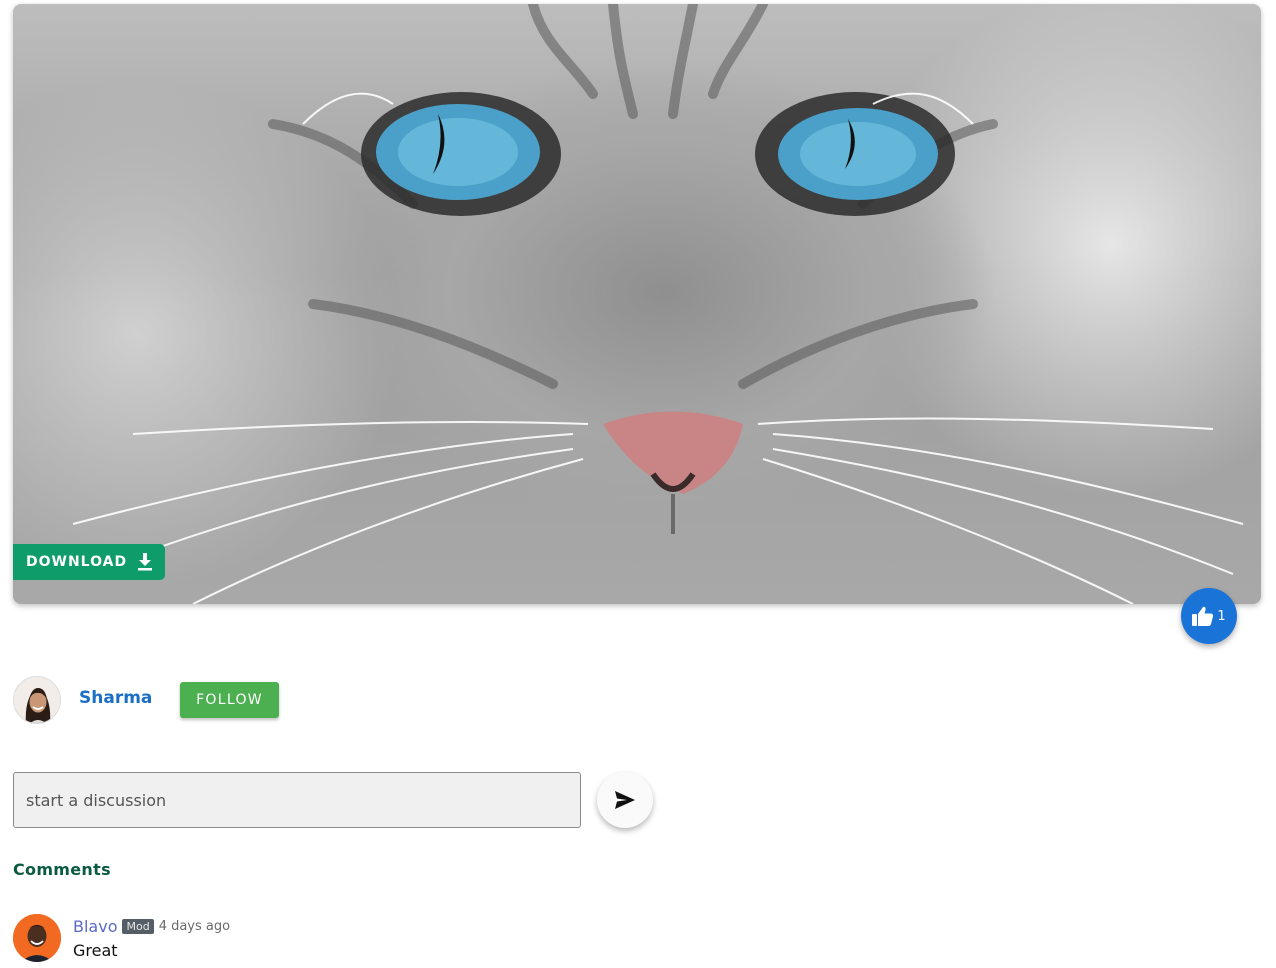  I want to click on follow-button: FOLLOW, so click(229, 700).